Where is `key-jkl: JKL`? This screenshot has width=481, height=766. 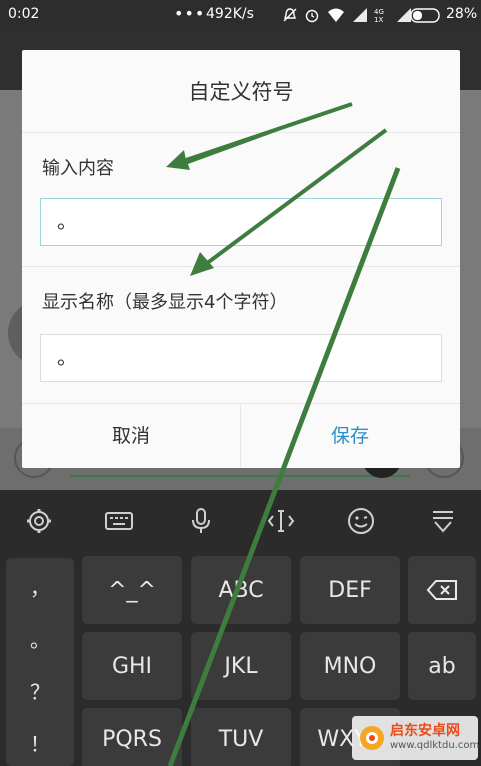 key-jkl: JKL is located at coordinates (241, 666).